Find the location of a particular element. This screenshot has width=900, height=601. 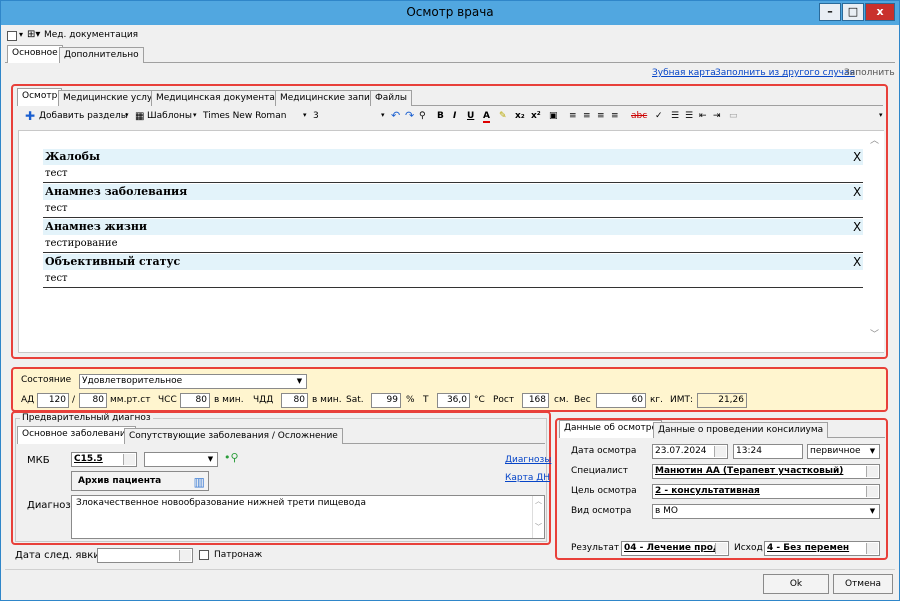

dental-card-link: Зубная карта is located at coordinates (684, 73).